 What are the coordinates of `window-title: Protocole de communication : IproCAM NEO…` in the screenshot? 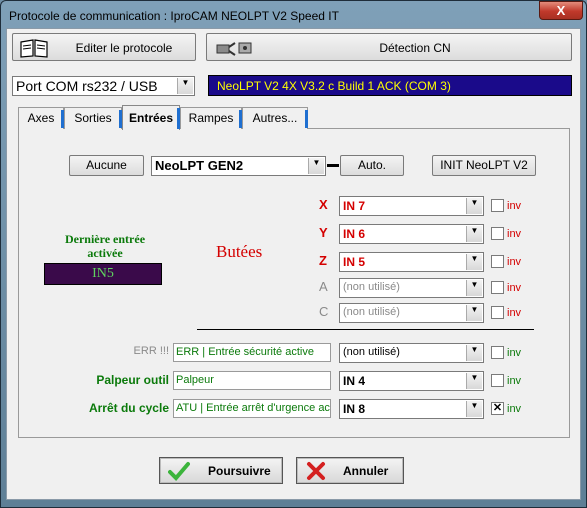 It's located at (174, 16).